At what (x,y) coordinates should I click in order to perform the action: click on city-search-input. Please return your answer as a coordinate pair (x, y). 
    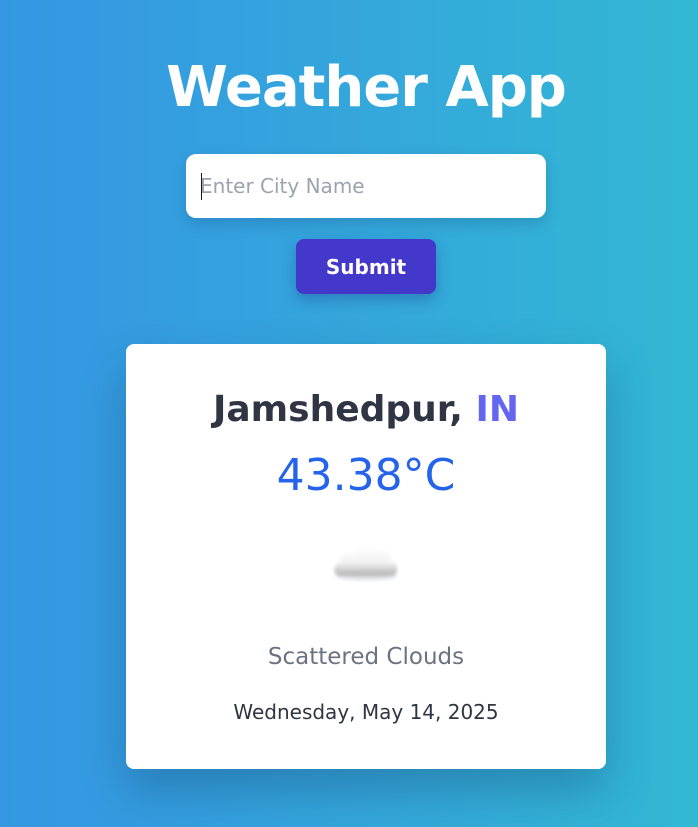
    Looking at the image, I should click on (366, 186).